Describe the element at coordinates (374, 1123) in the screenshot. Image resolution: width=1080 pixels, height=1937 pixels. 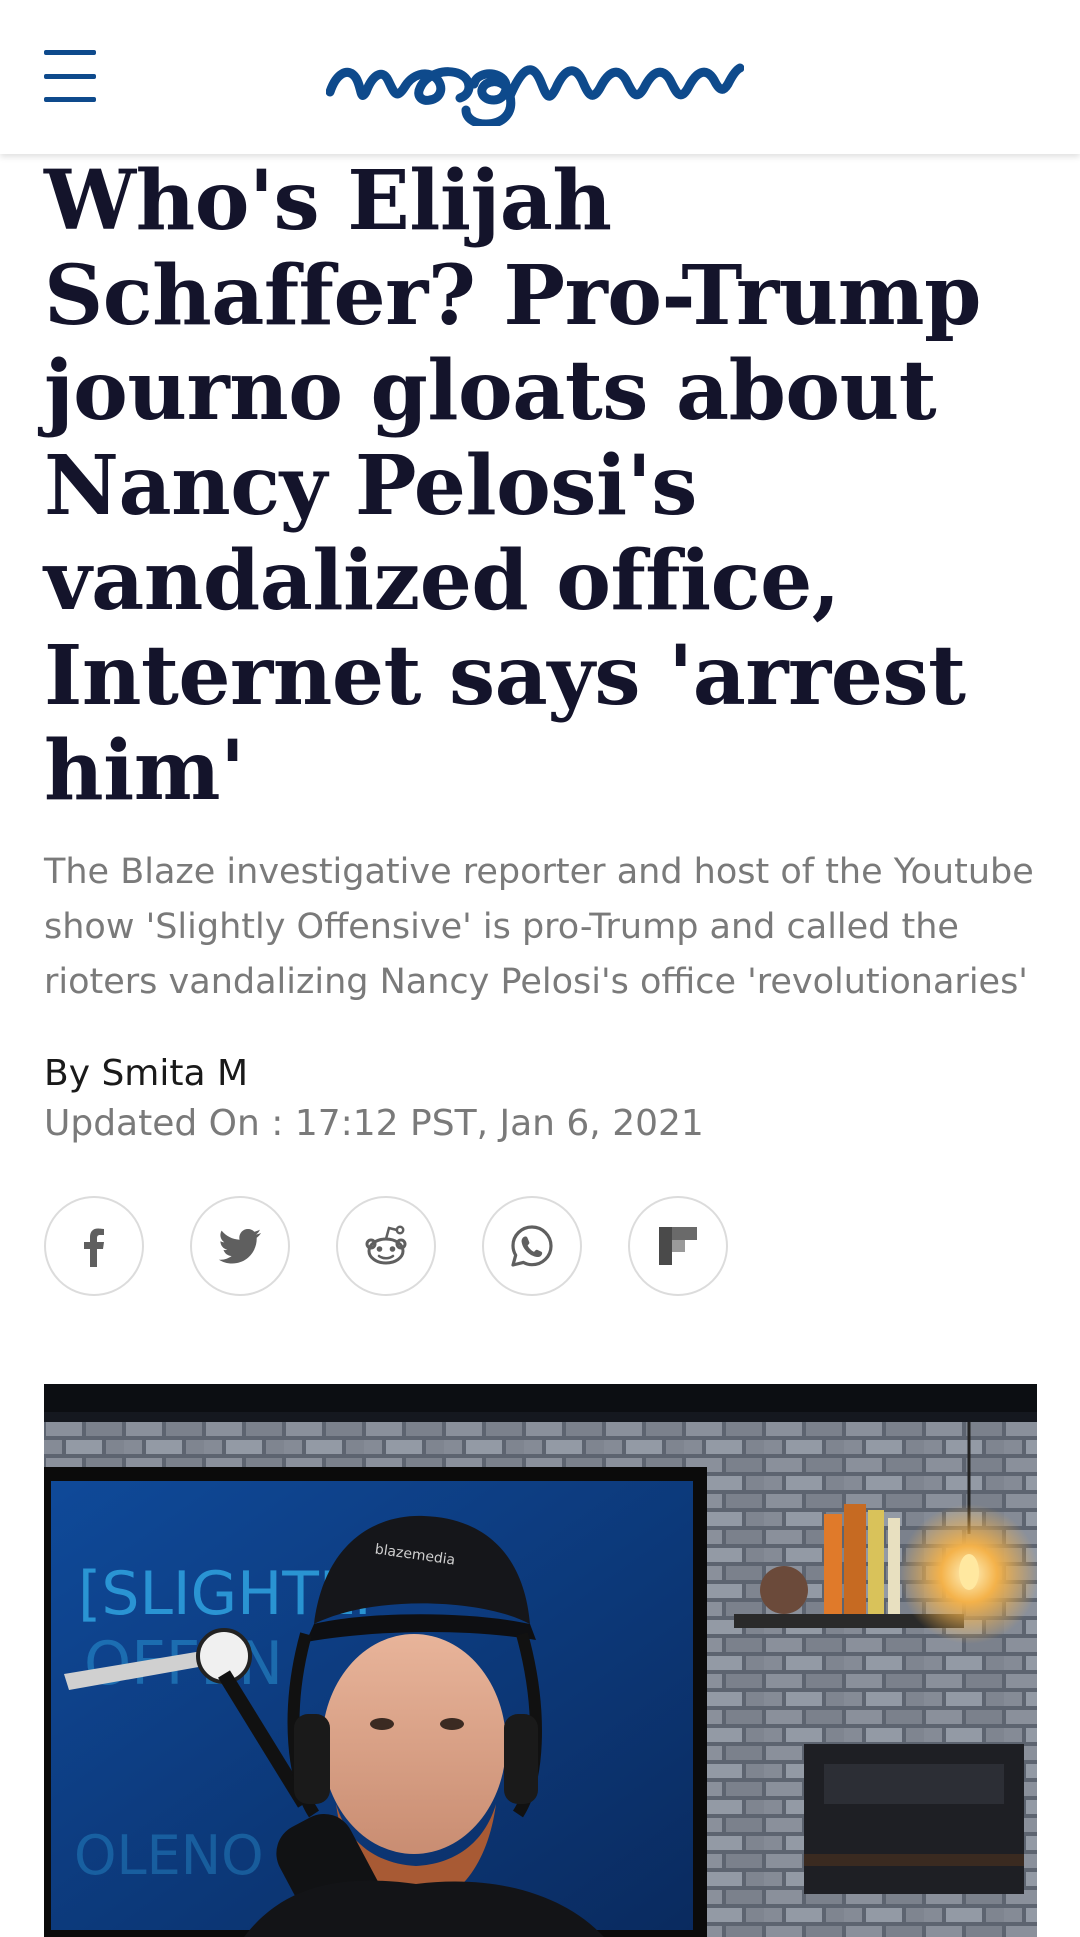
I see `updated-timestamp: Updated On : 17:12 PST, Jan 6, 2021` at that location.